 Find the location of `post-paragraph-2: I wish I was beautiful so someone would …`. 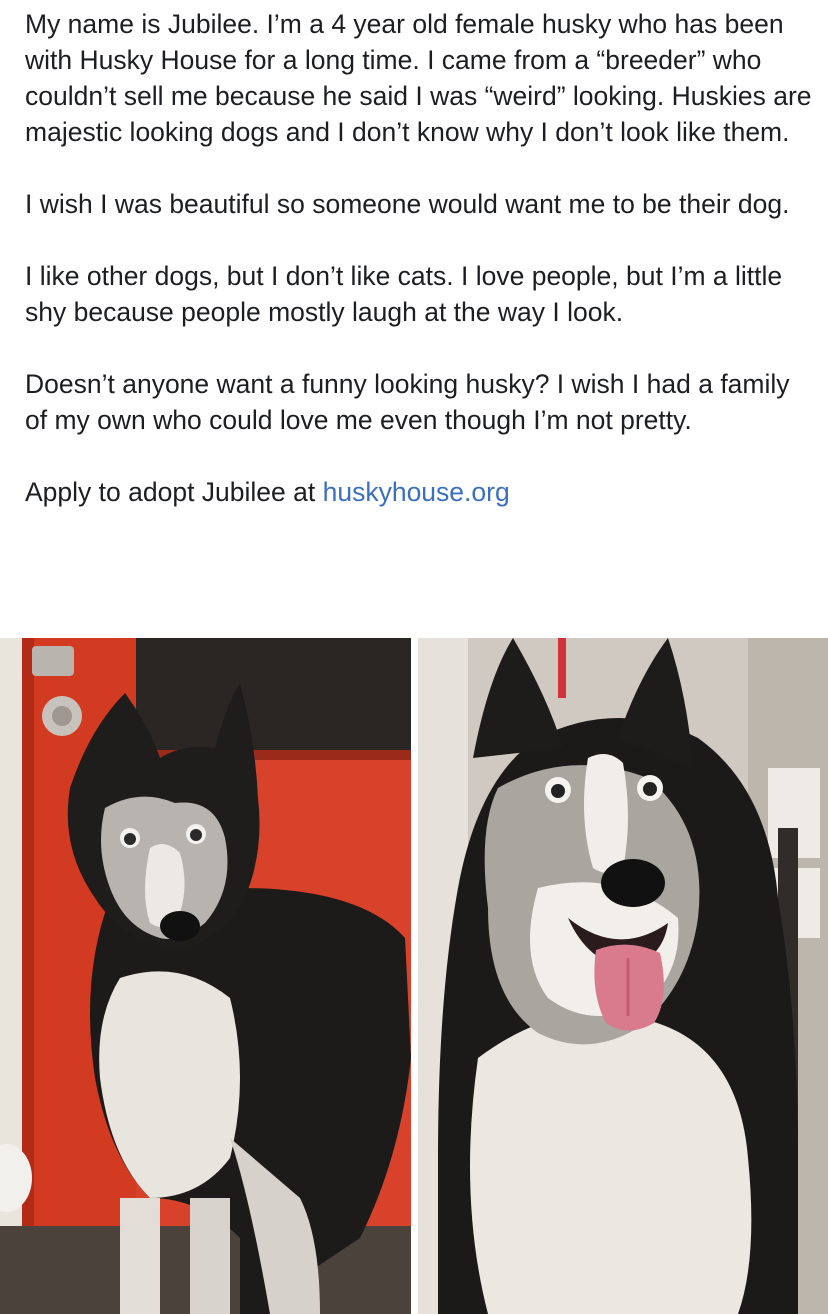

post-paragraph-2: I wish I was beautiful so someone would … is located at coordinates (407, 204).